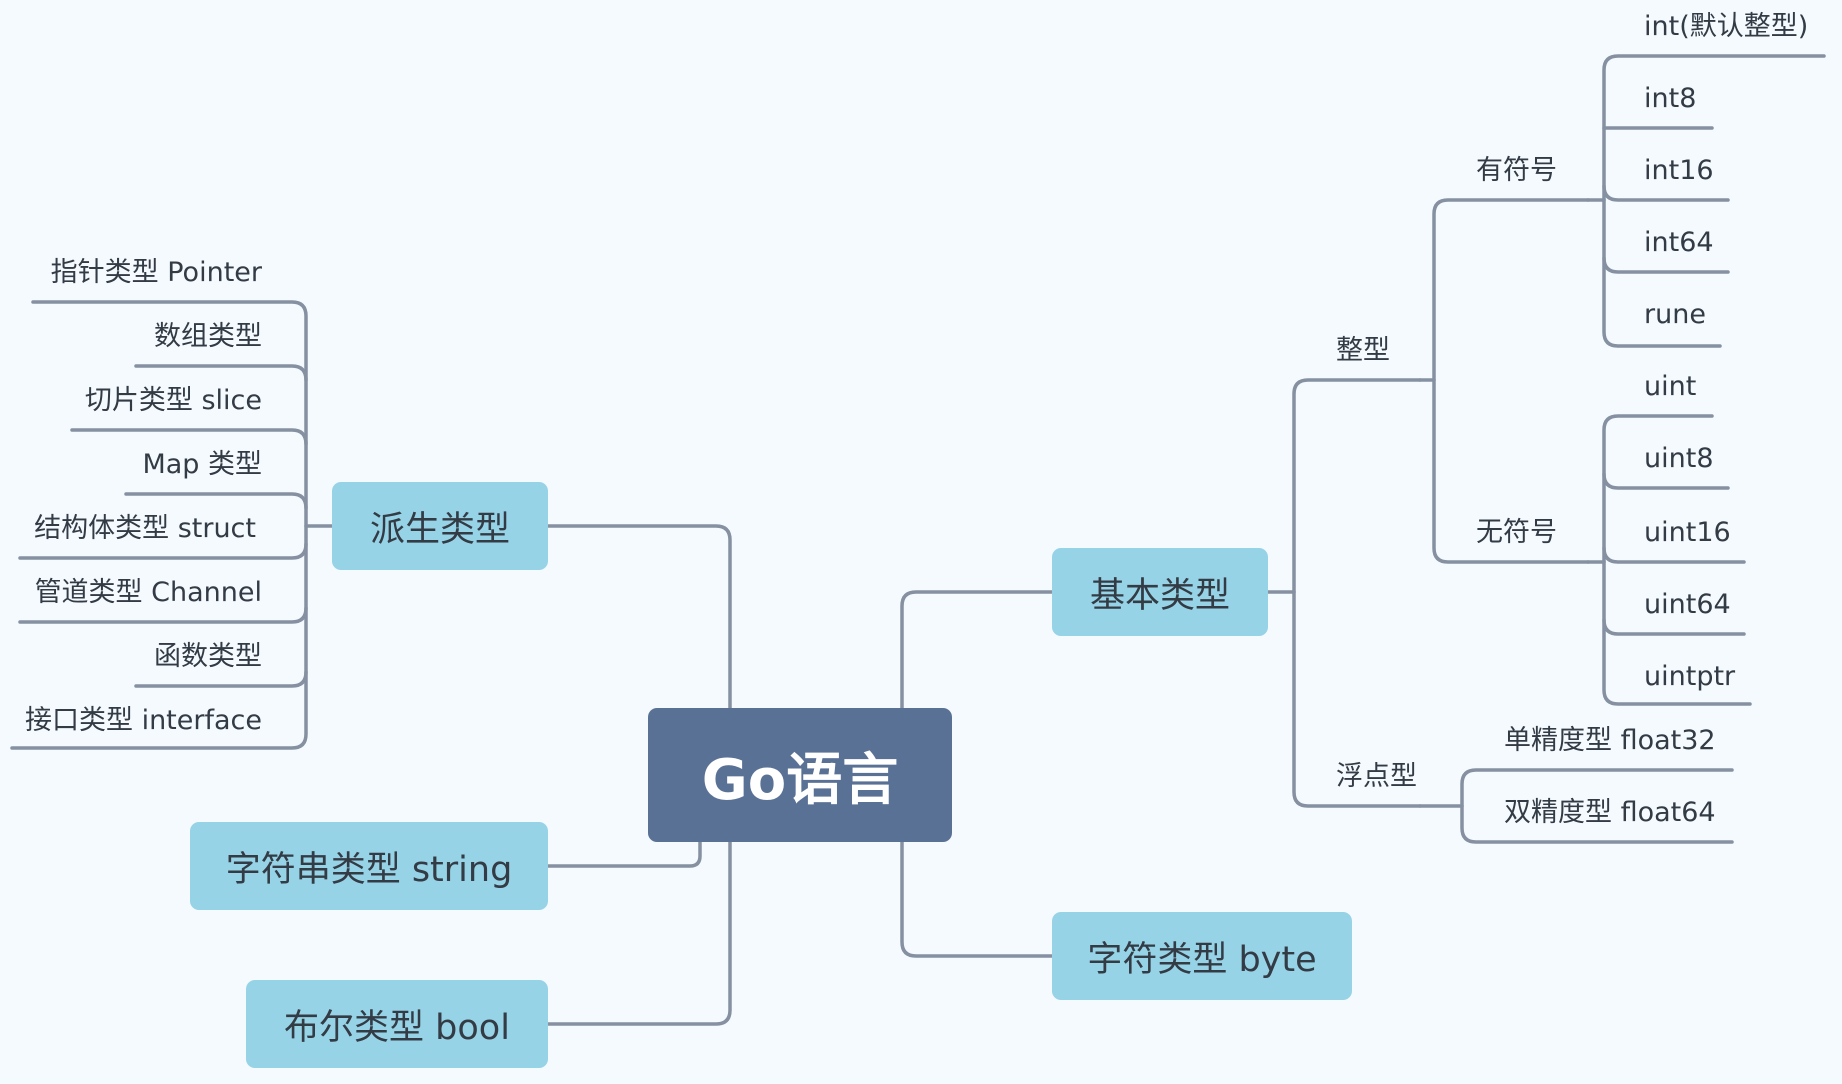 Image resolution: width=1842 pixels, height=1084 pixels. I want to click on float-item-float64: 双精度型 float64, so click(1610, 813).